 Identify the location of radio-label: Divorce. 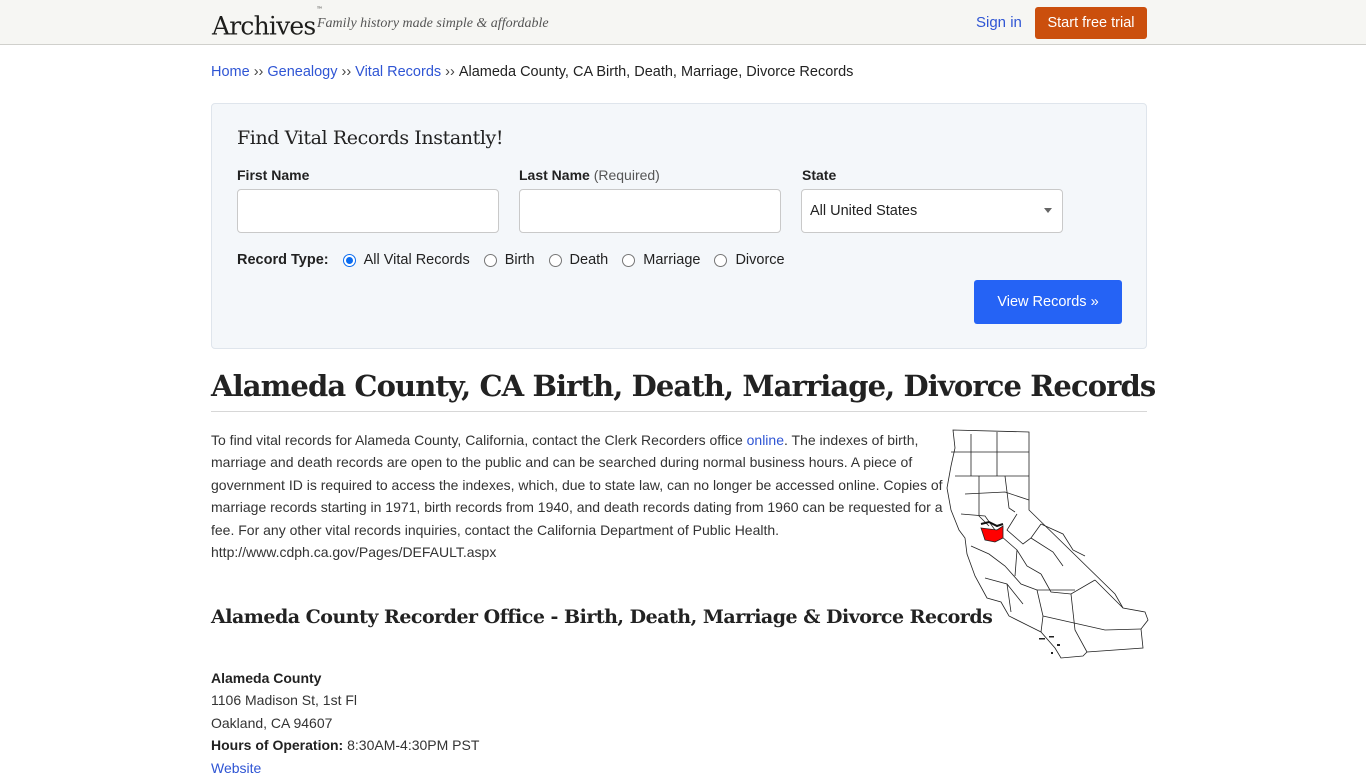
(760, 260).